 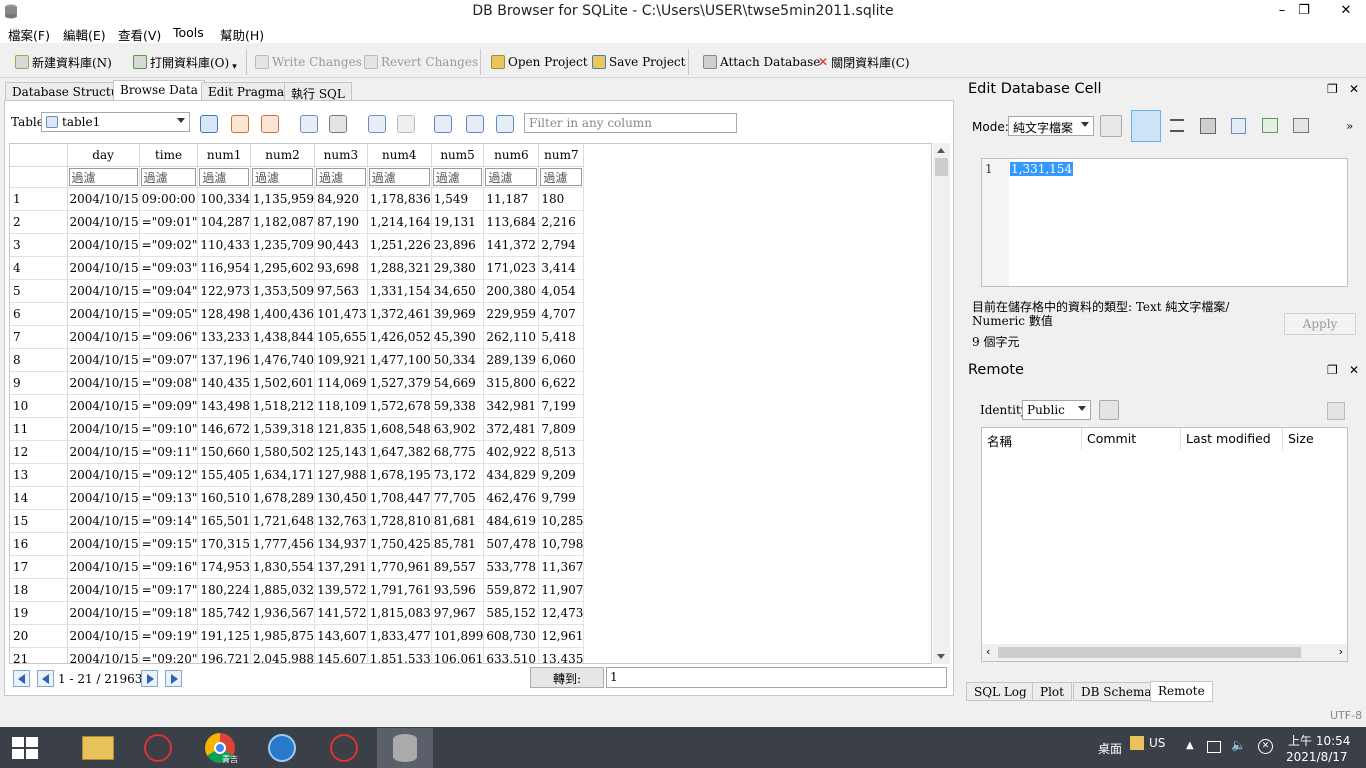 I want to click on new-database-button: 新建資料庫(N), so click(x=63, y=62).